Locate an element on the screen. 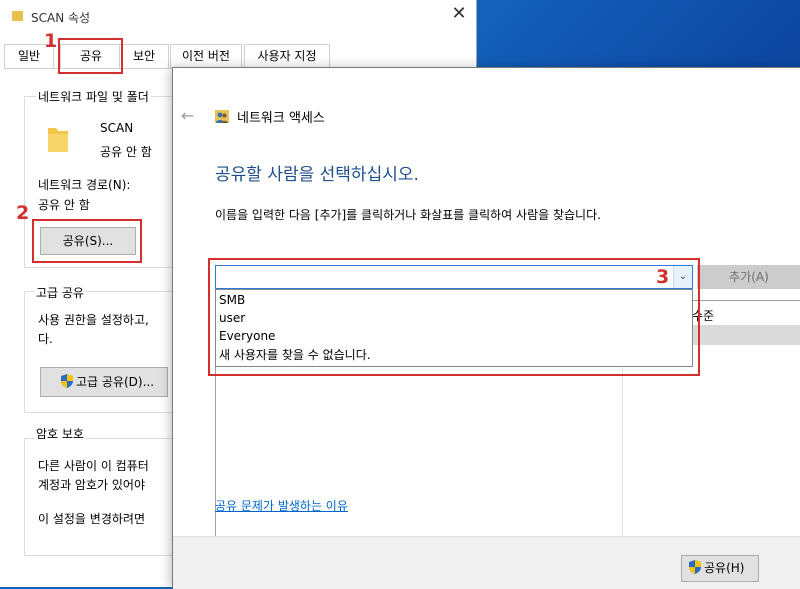 The image size is (800, 589). tab-customize: 사용자 지정 is located at coordinates (287, 56).